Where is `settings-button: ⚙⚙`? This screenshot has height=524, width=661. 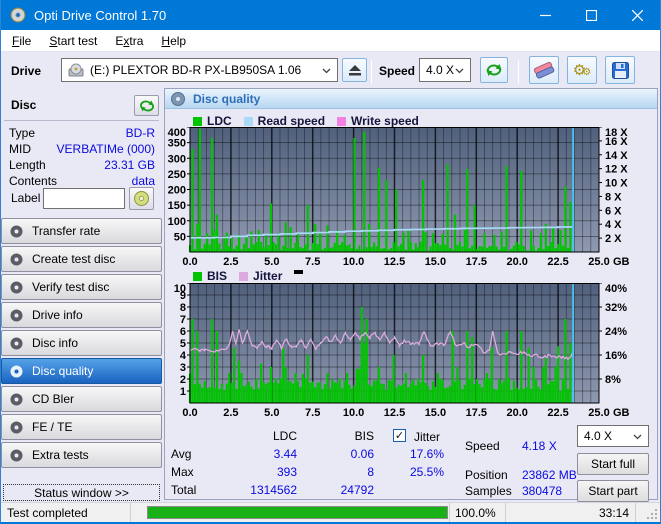
settings-button: ⚙⚙ is located at coordinates (582, 70).